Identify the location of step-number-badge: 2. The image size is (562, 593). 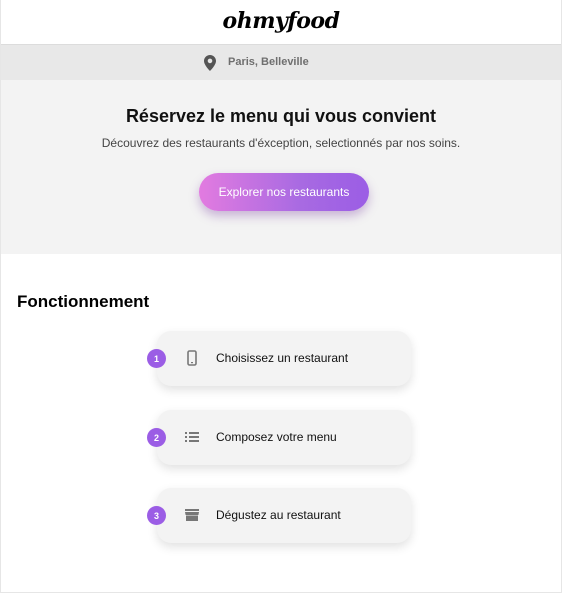
(156, 437).